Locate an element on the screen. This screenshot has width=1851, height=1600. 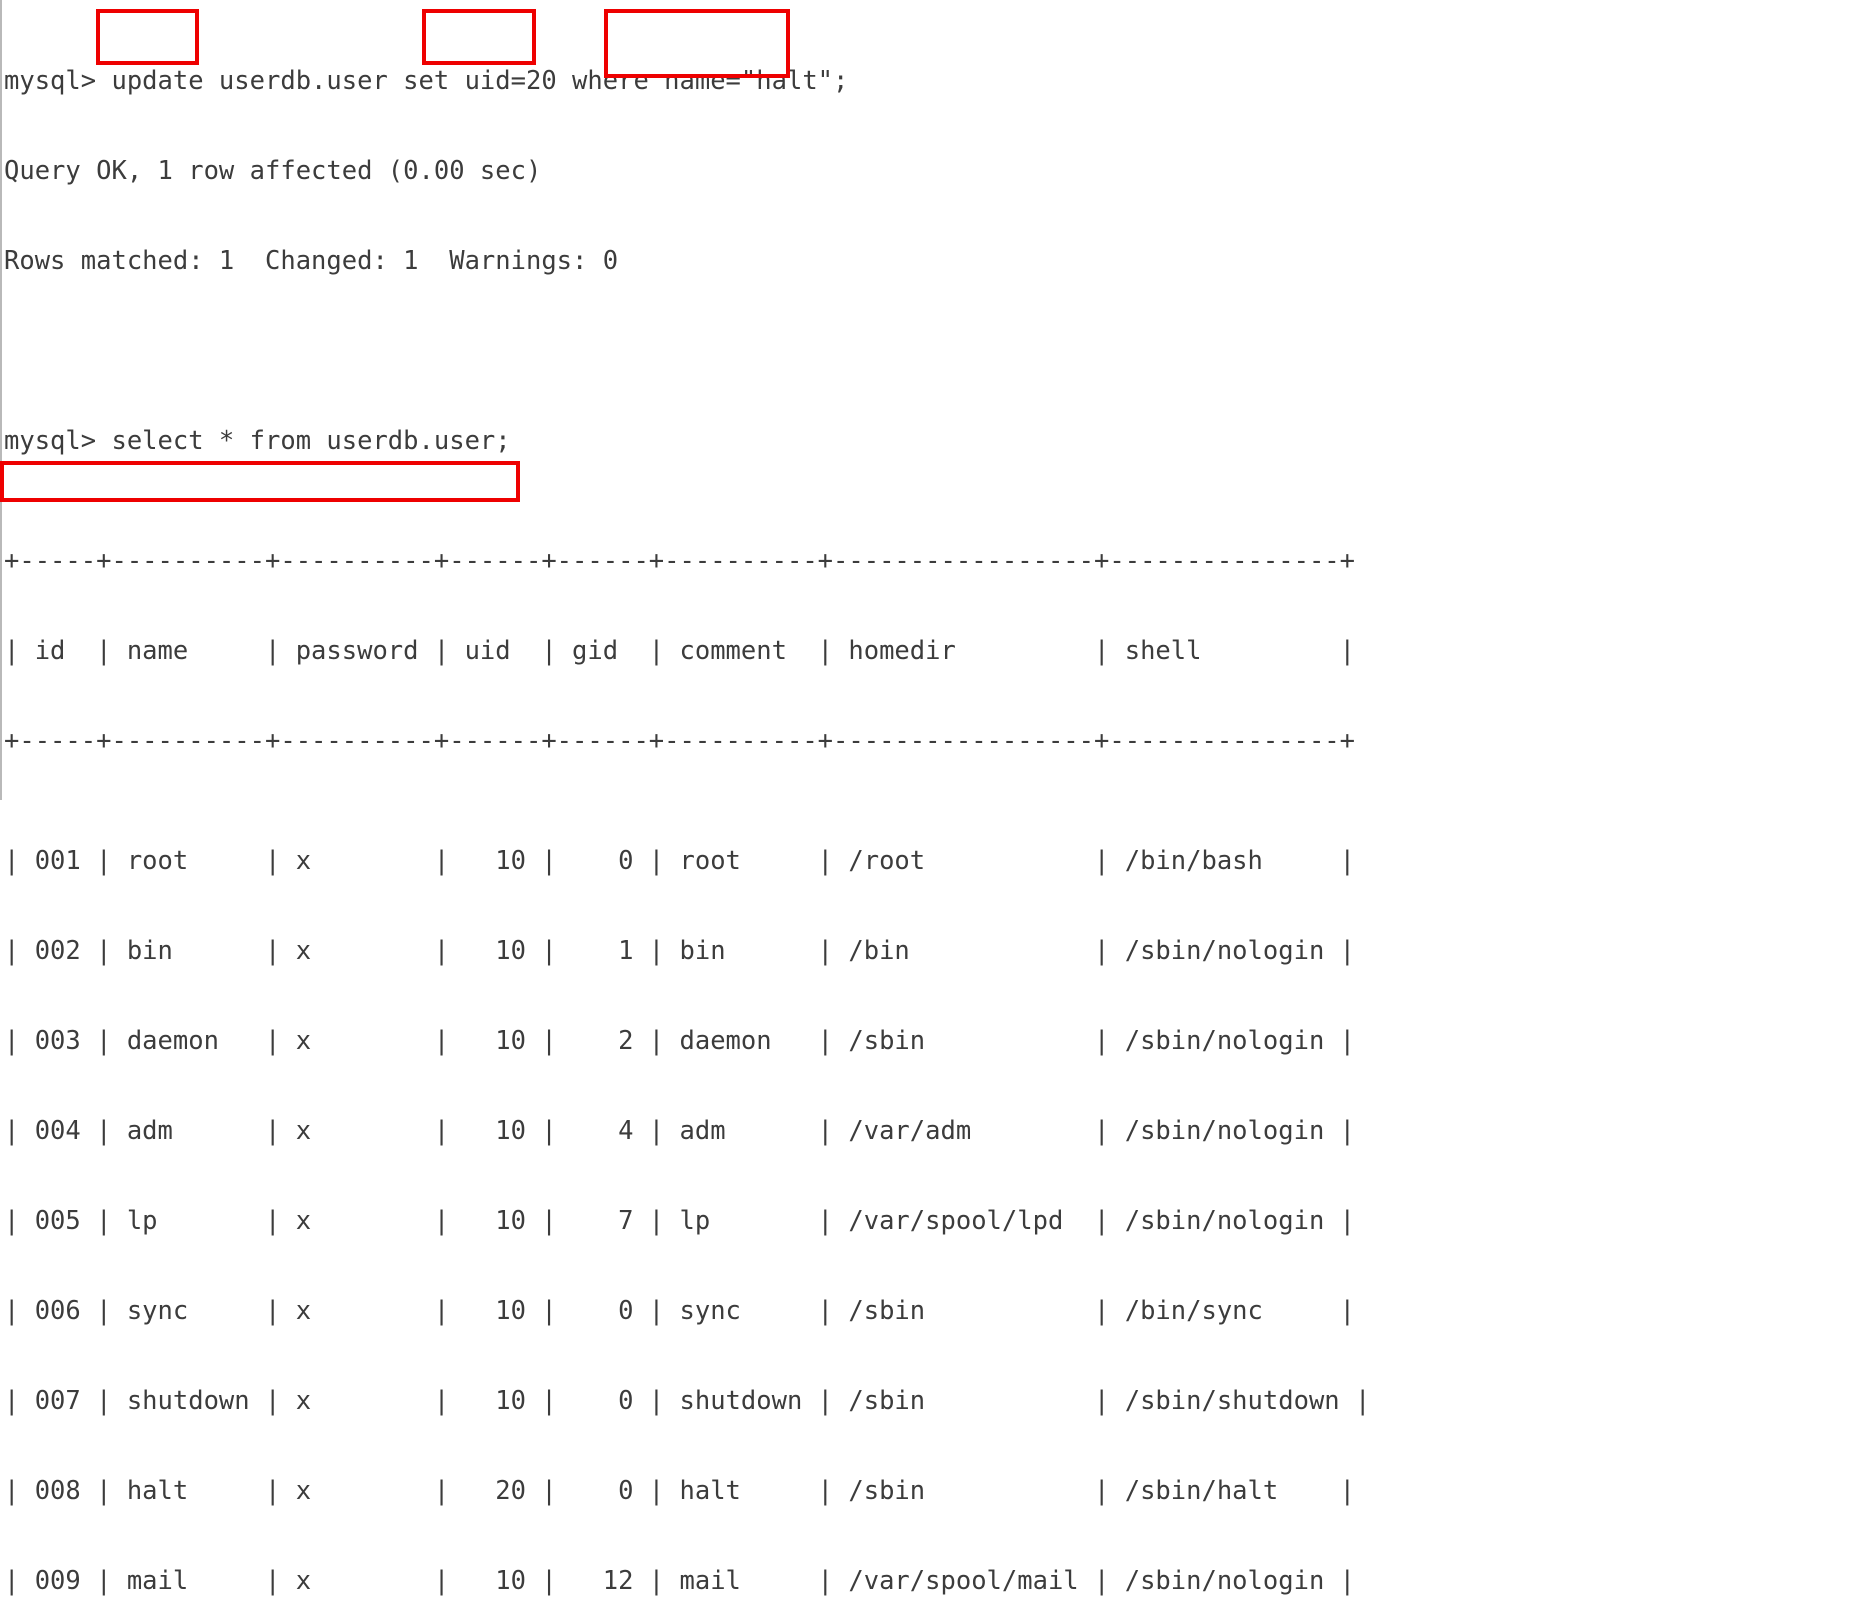
command-line-select: mysql> select * from userdb.user; is located at coordinates (257, 441).